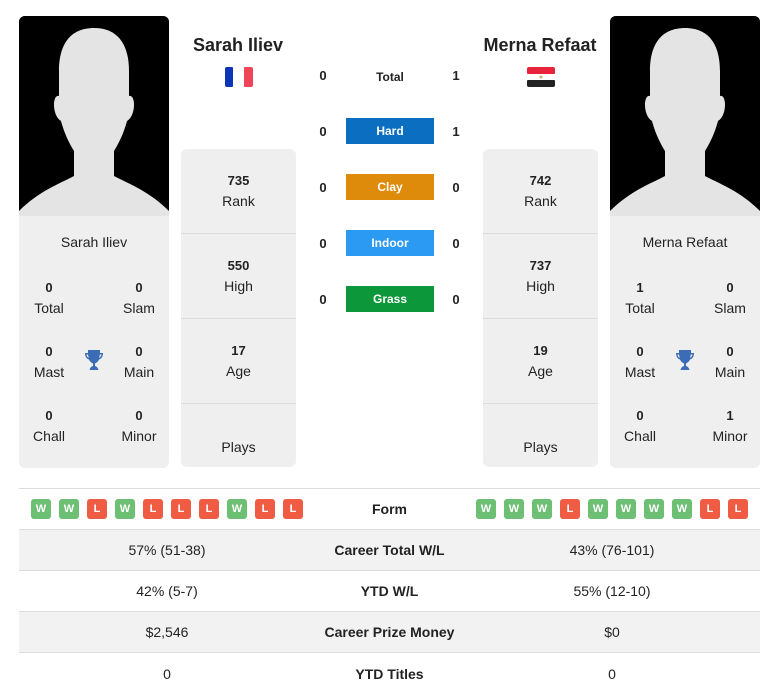  Describe the element at coordinates (323, 131) in the screenshot. I see `h2h-p1-hard: 0` at that location.